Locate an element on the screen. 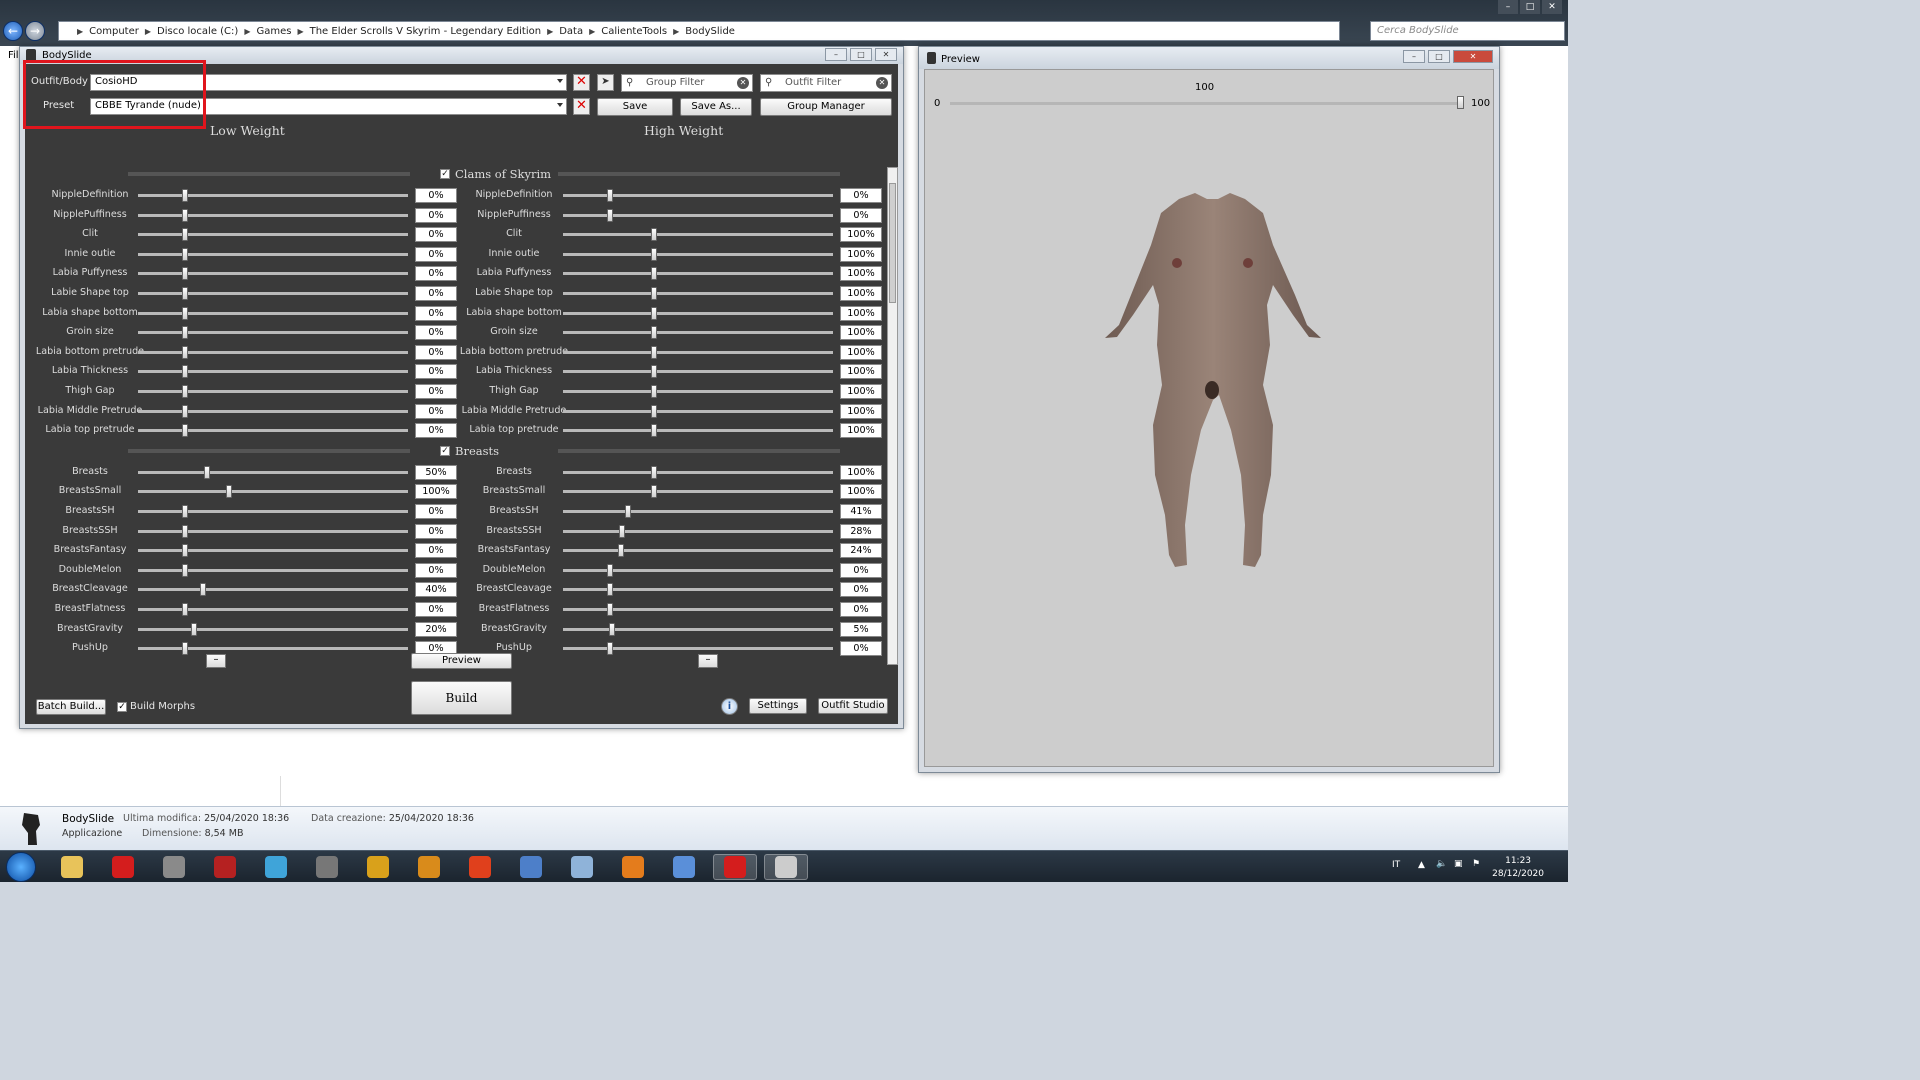 Image resolution: width=1920 pixels, height=1080 pixels. low-weight-value-field: 50% is located at coordinates (436, 472).